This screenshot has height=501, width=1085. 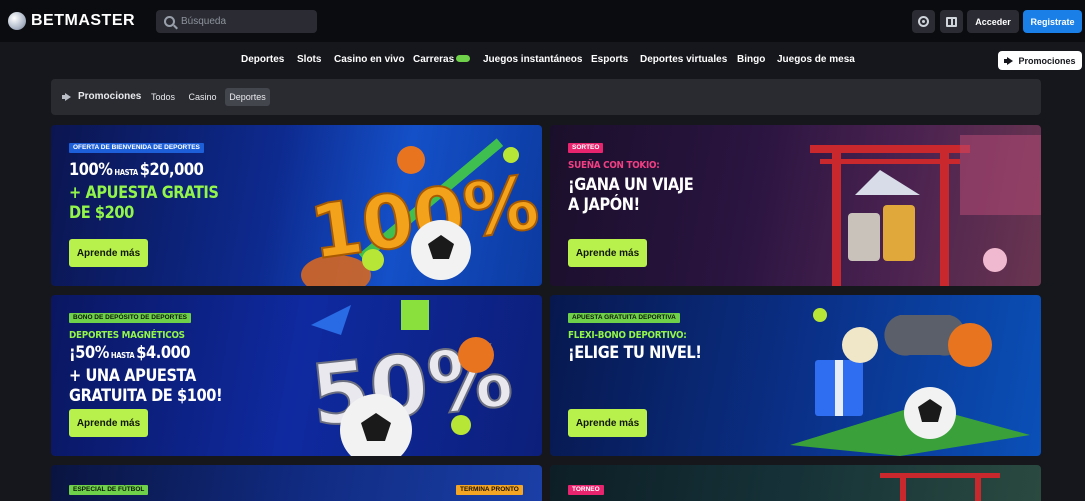 I want to click on nav-item-juegos-instantaneos: Juegos instantáneos, so click(x=532, y=60).